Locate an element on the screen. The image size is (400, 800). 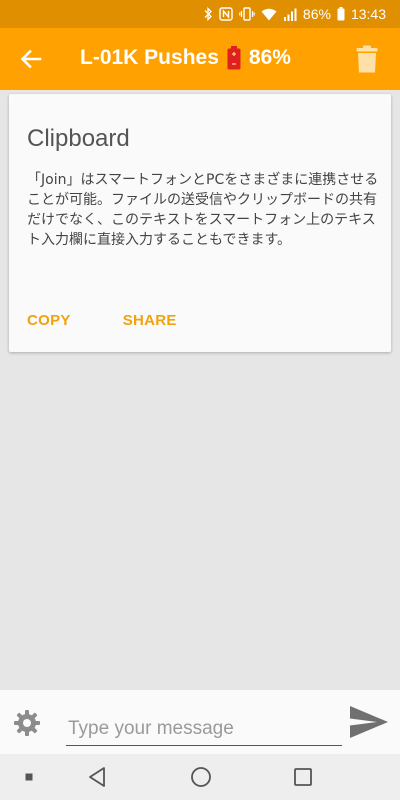
send-icon is located at coordinates (369, 722).